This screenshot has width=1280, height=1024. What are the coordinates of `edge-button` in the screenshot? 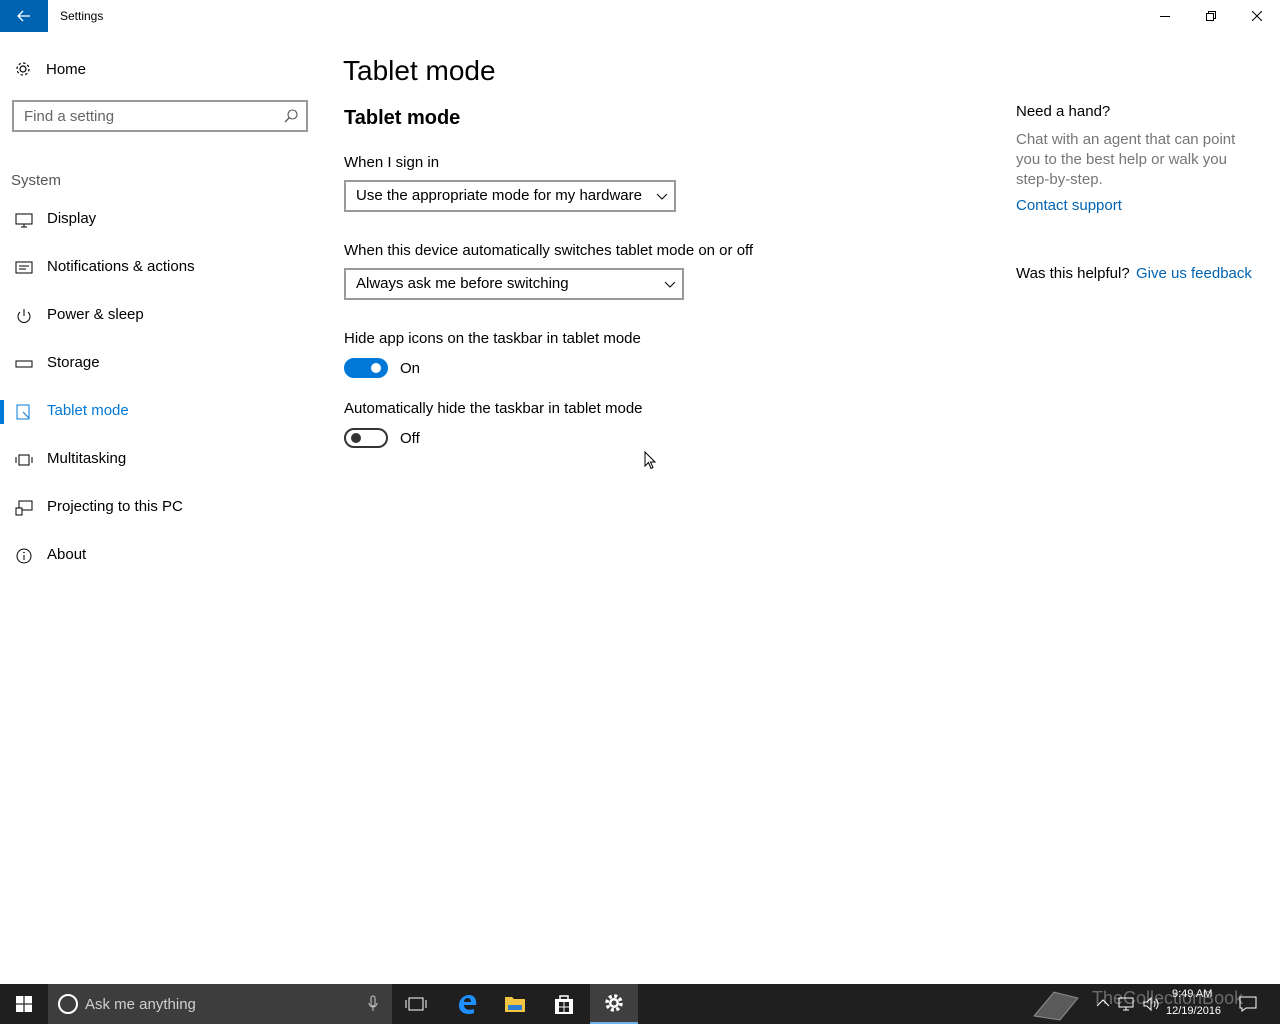 It's located at (467, 1004).